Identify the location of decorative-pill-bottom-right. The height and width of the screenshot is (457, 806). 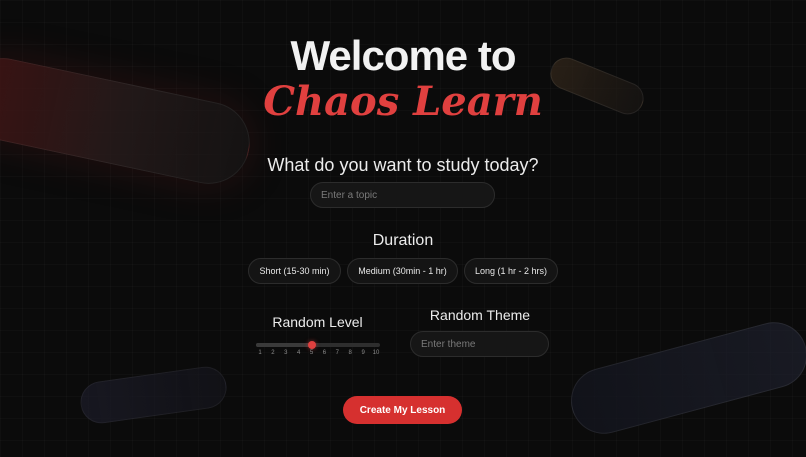
(684, 378).